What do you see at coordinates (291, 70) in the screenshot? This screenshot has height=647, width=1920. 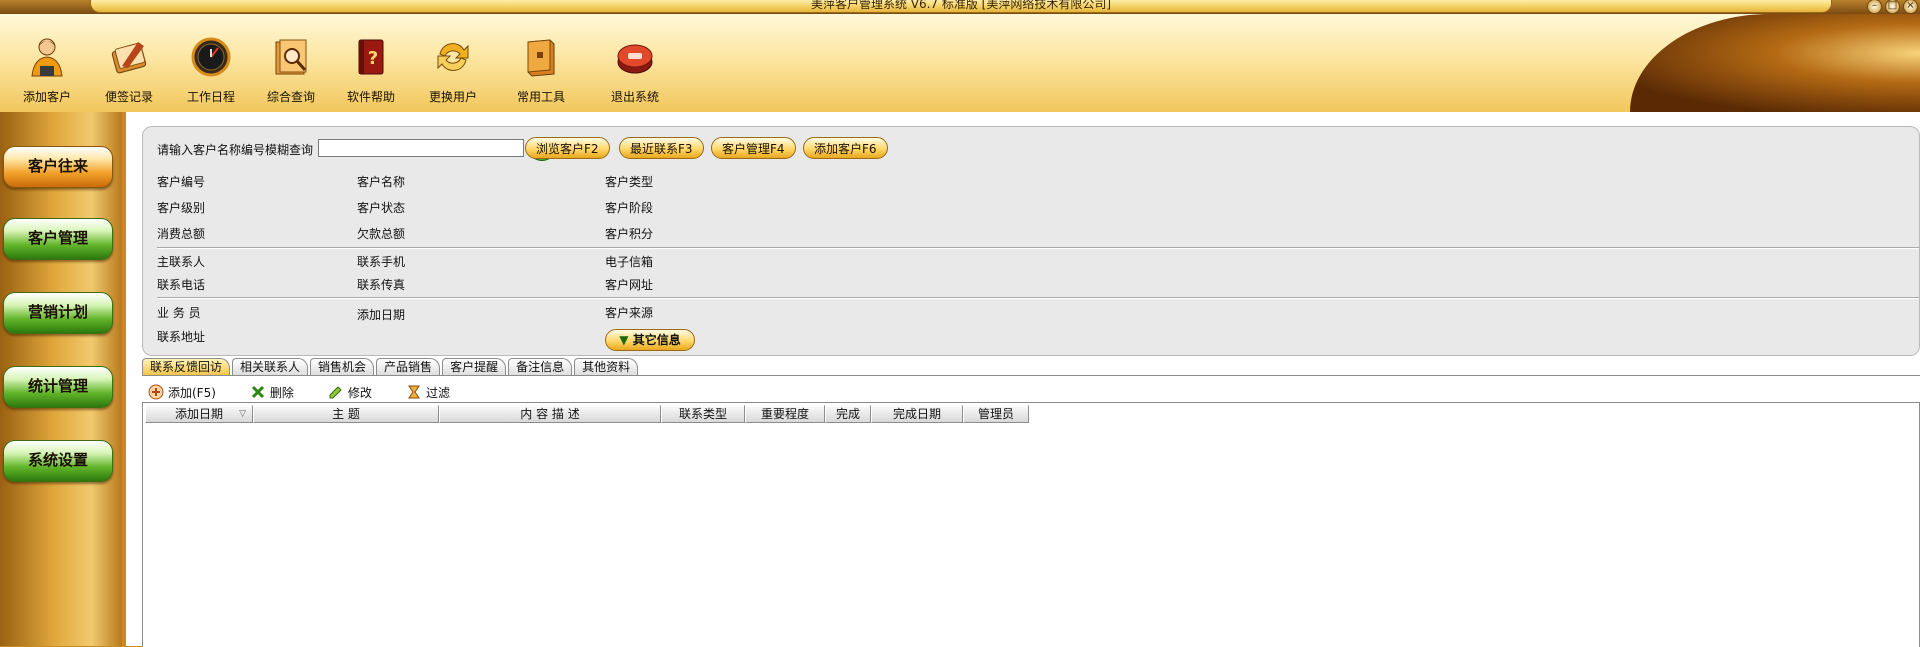 I see `toolbar-query-button: 综合查询` at bounding box center [291, 70].